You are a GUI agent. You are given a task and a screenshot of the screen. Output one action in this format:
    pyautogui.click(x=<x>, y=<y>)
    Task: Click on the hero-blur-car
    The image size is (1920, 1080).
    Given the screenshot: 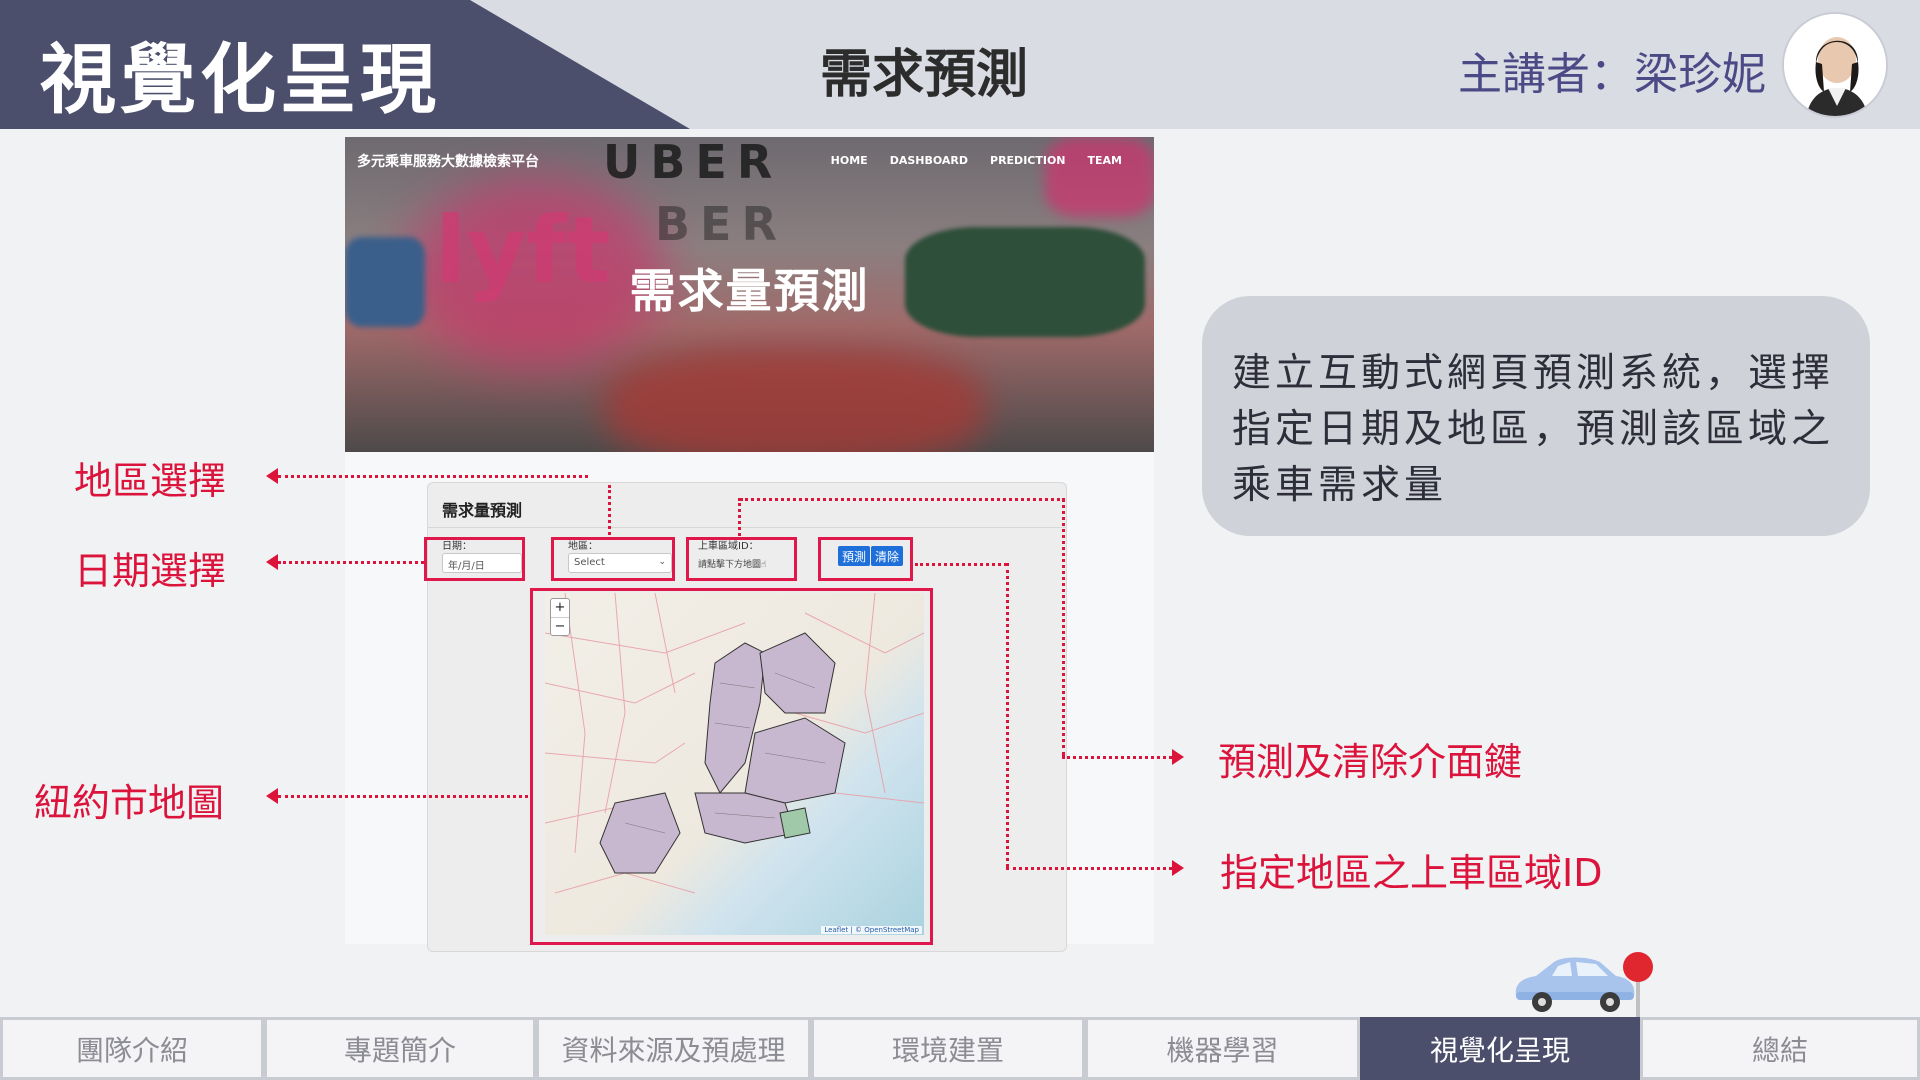 What is the action you would take?
    pyautogui.click(x=795, y=399)
    